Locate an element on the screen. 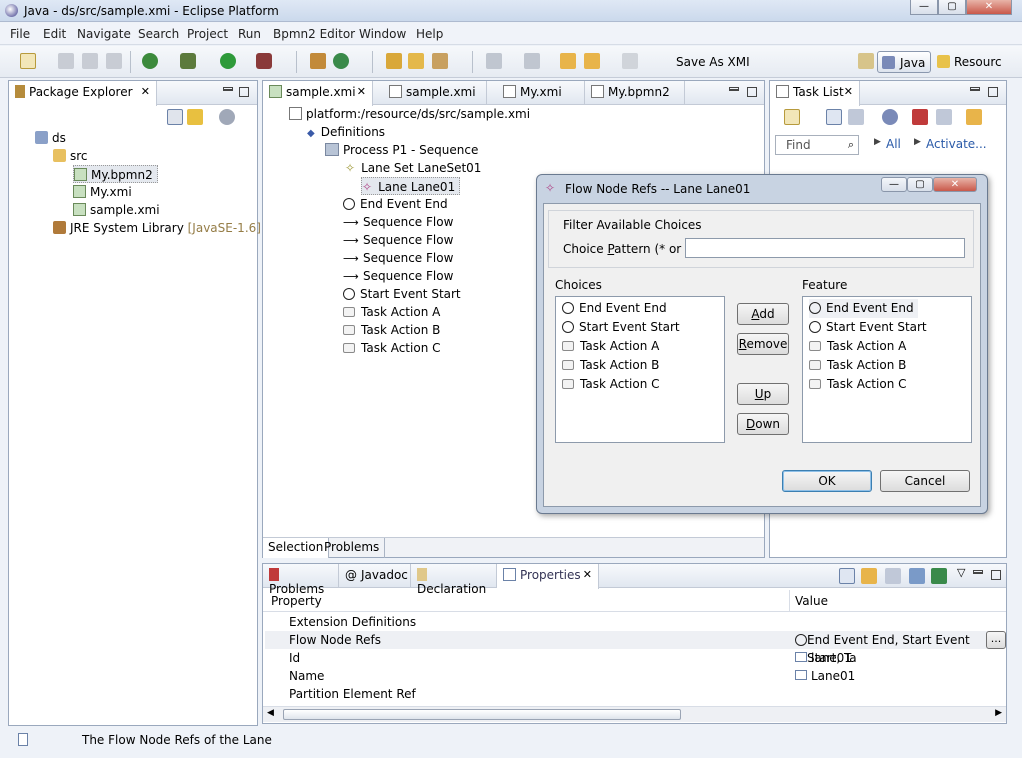  scroll-left-icon: ◀ is located at coordinates (270, 713).